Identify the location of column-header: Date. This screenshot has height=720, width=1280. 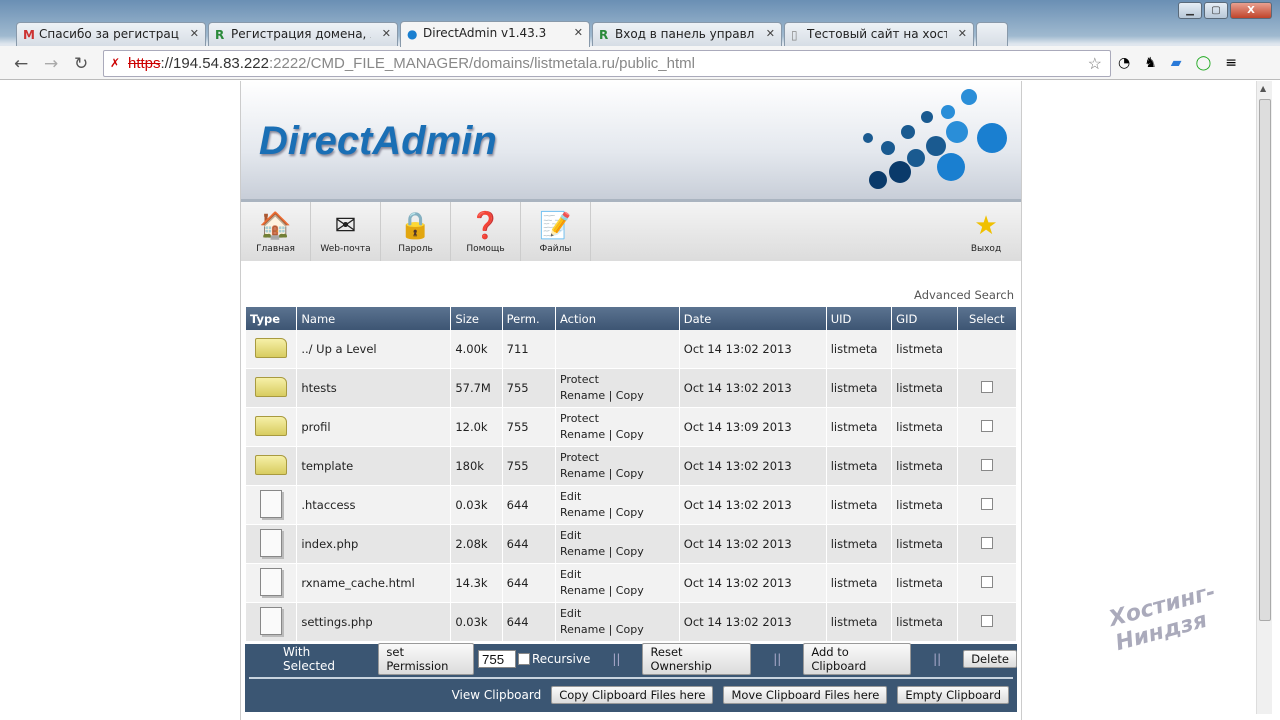
(752, 318).